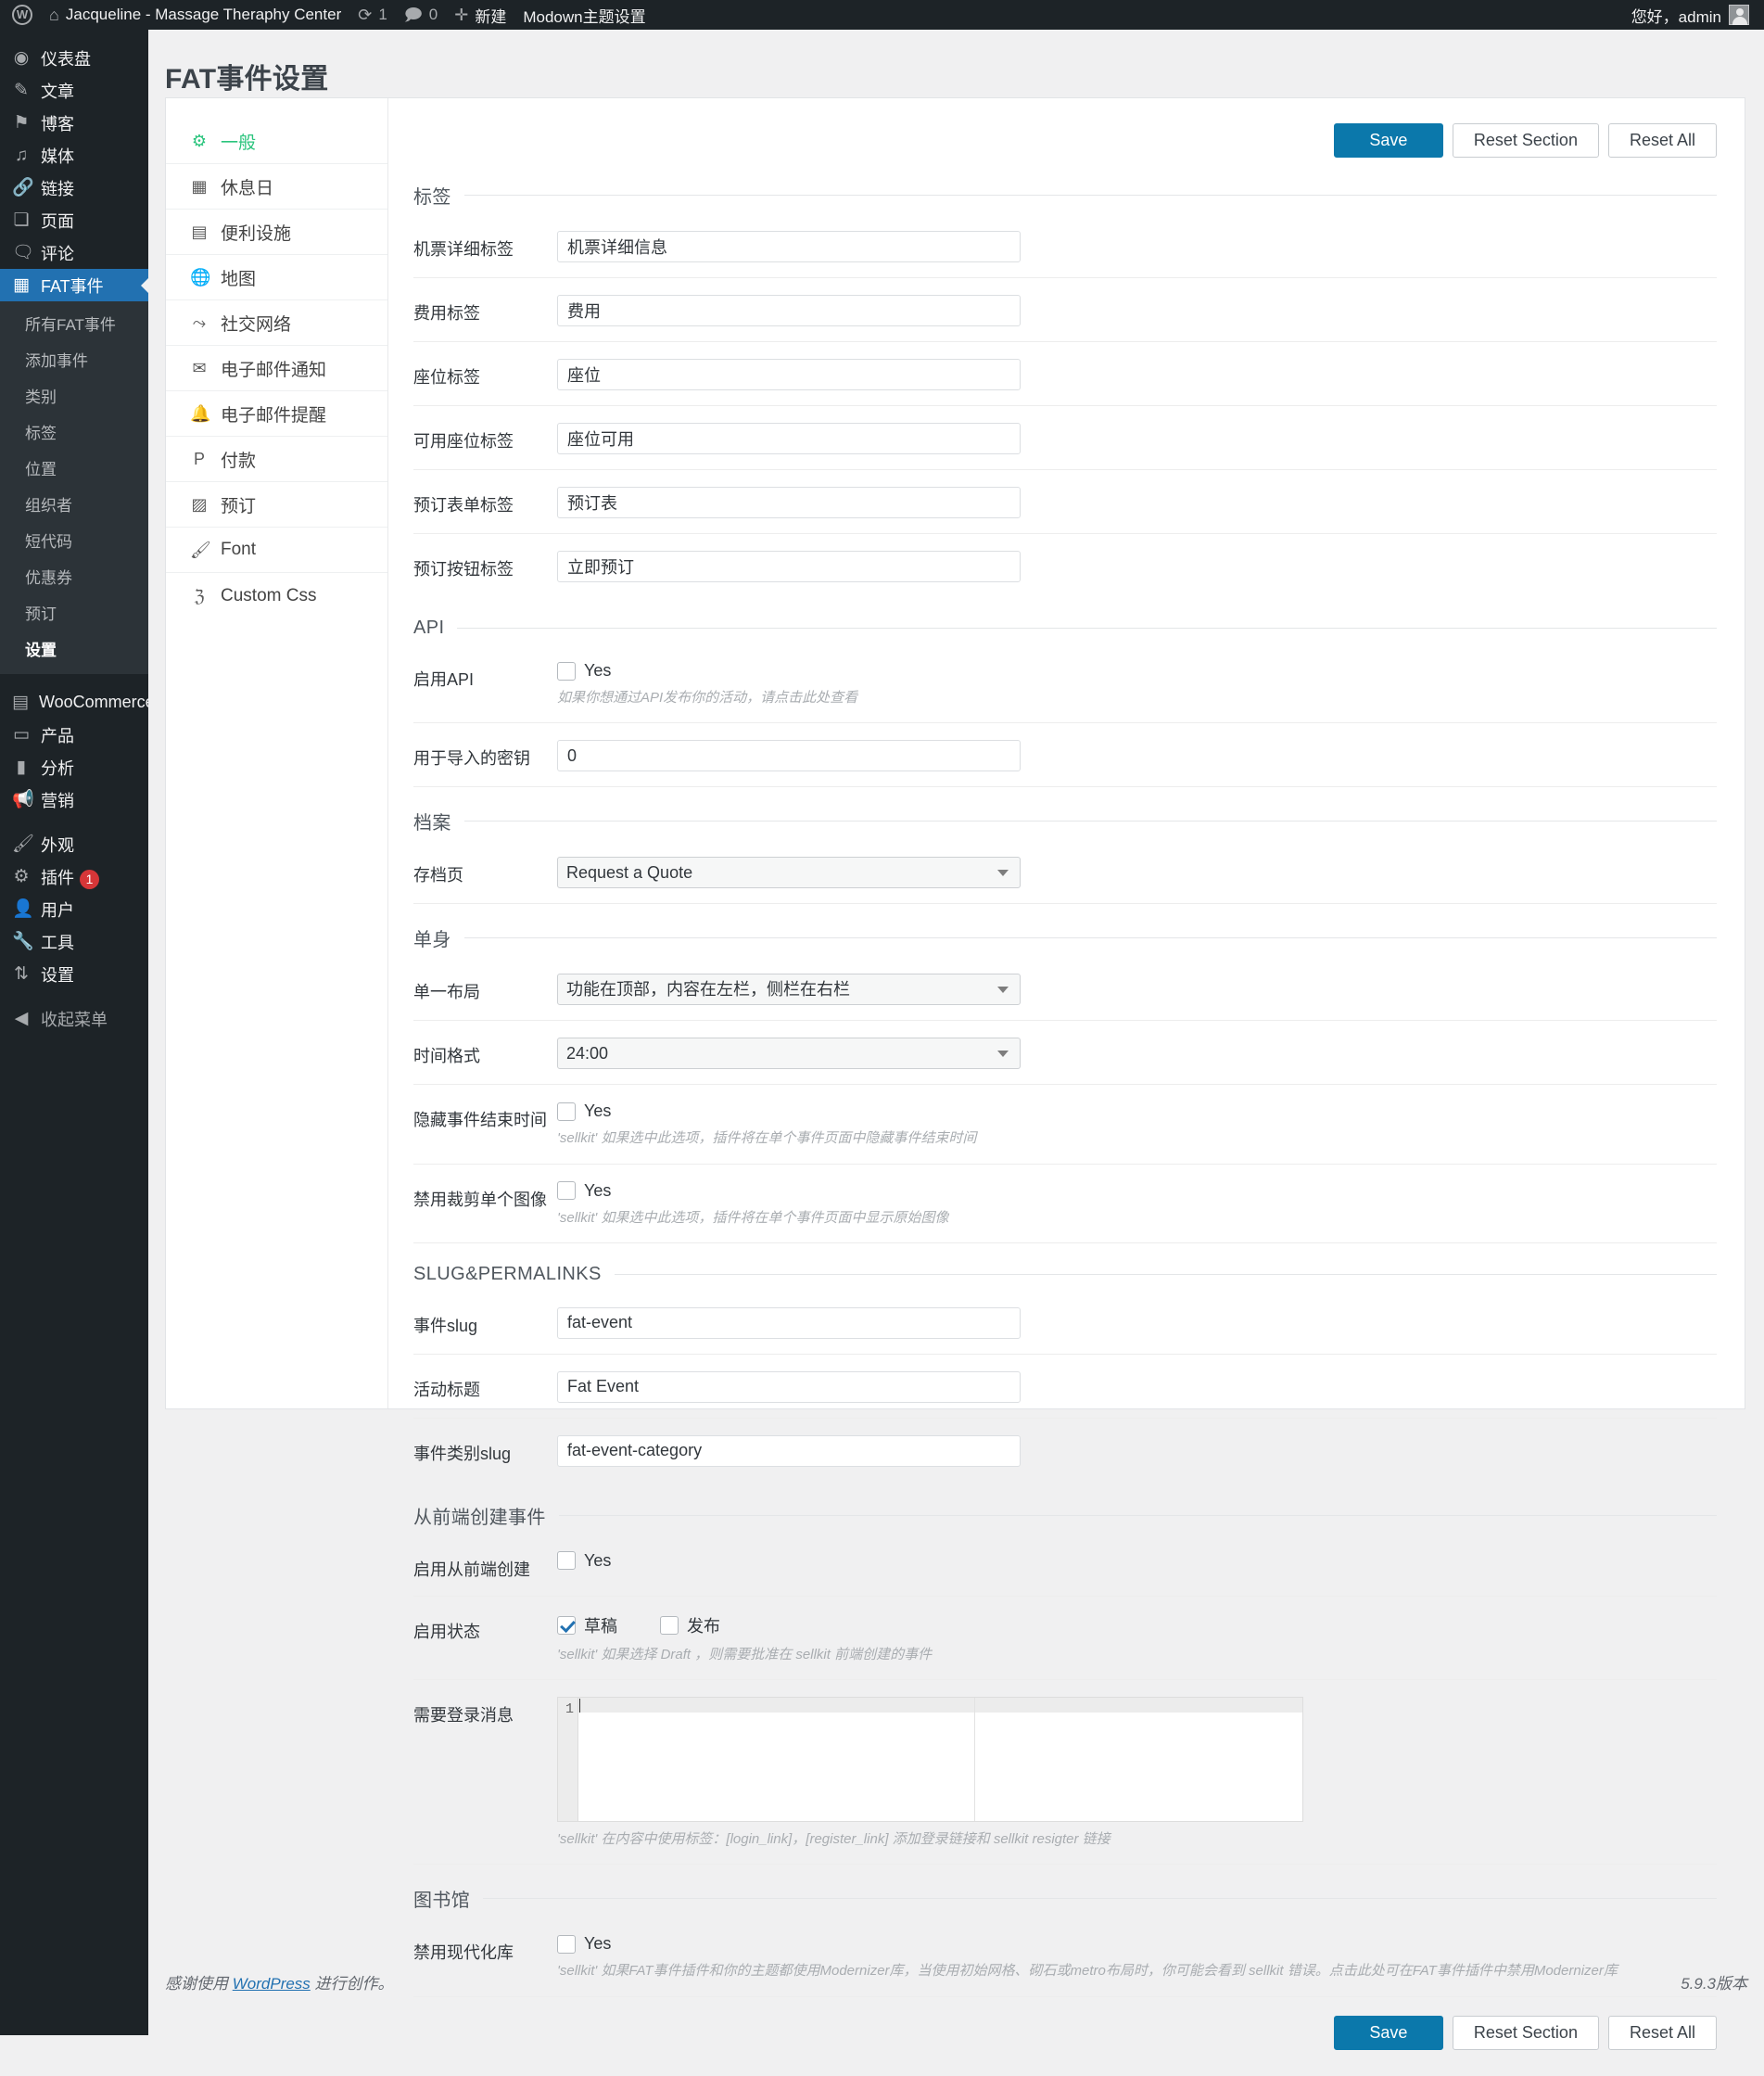 The width and height of the screenshot is (1764, 2076). What do you see at coordinates (566, 1190) in the screenshot?
I see `disable-crop-checkbox` at bounding box center [566, 1190].